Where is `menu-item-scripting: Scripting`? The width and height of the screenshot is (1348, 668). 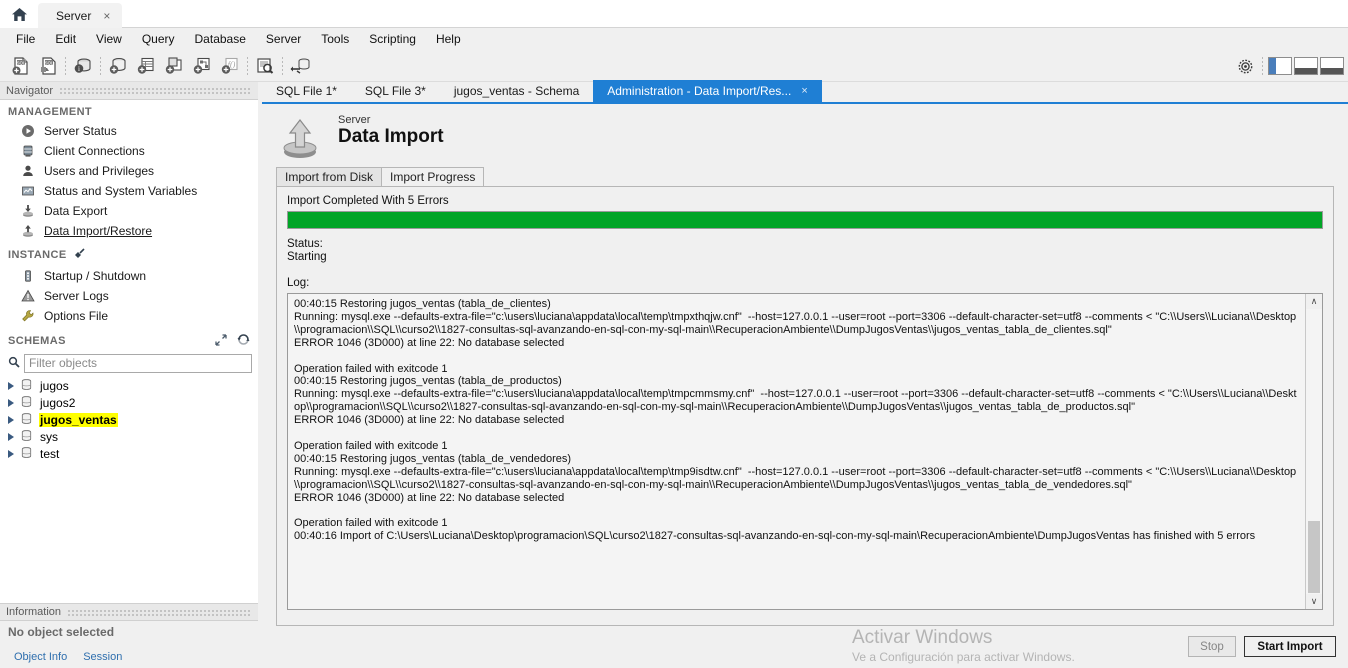 menu-item-scripting: Scripting is located at coordinates (392, 39).